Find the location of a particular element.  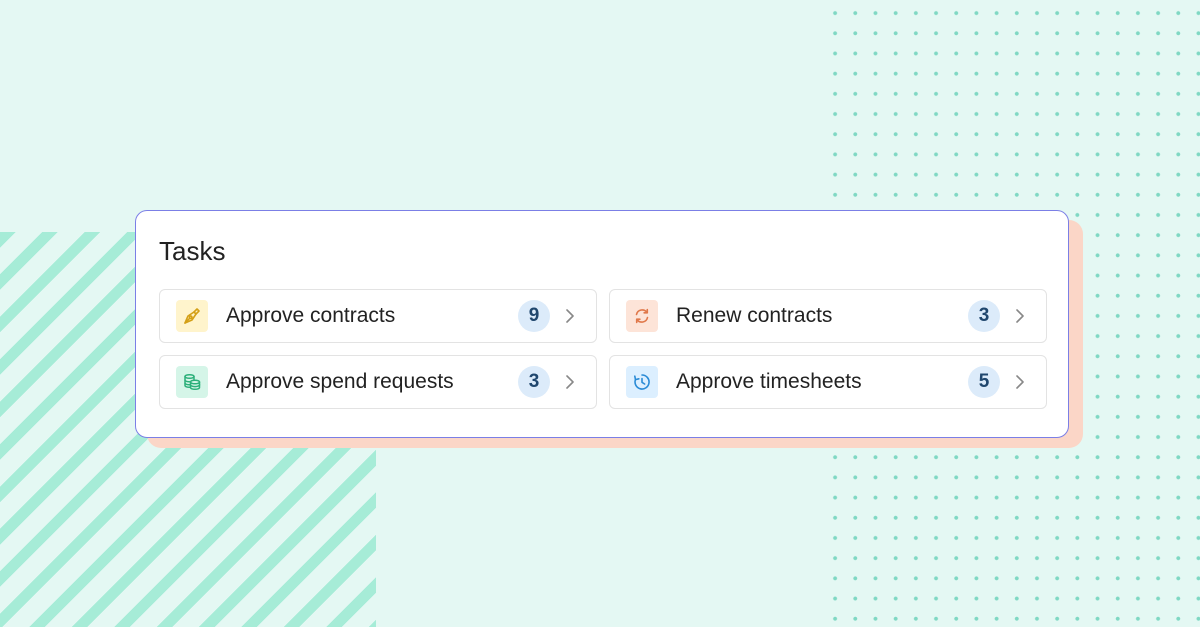

refresh-icon is located at coordinates (642, 316).